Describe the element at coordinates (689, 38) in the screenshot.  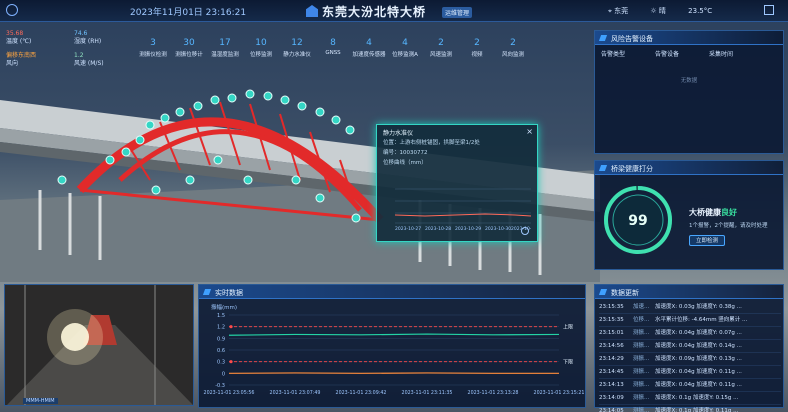
I see `alarm-panel-title: 风险告警设备` at that location.